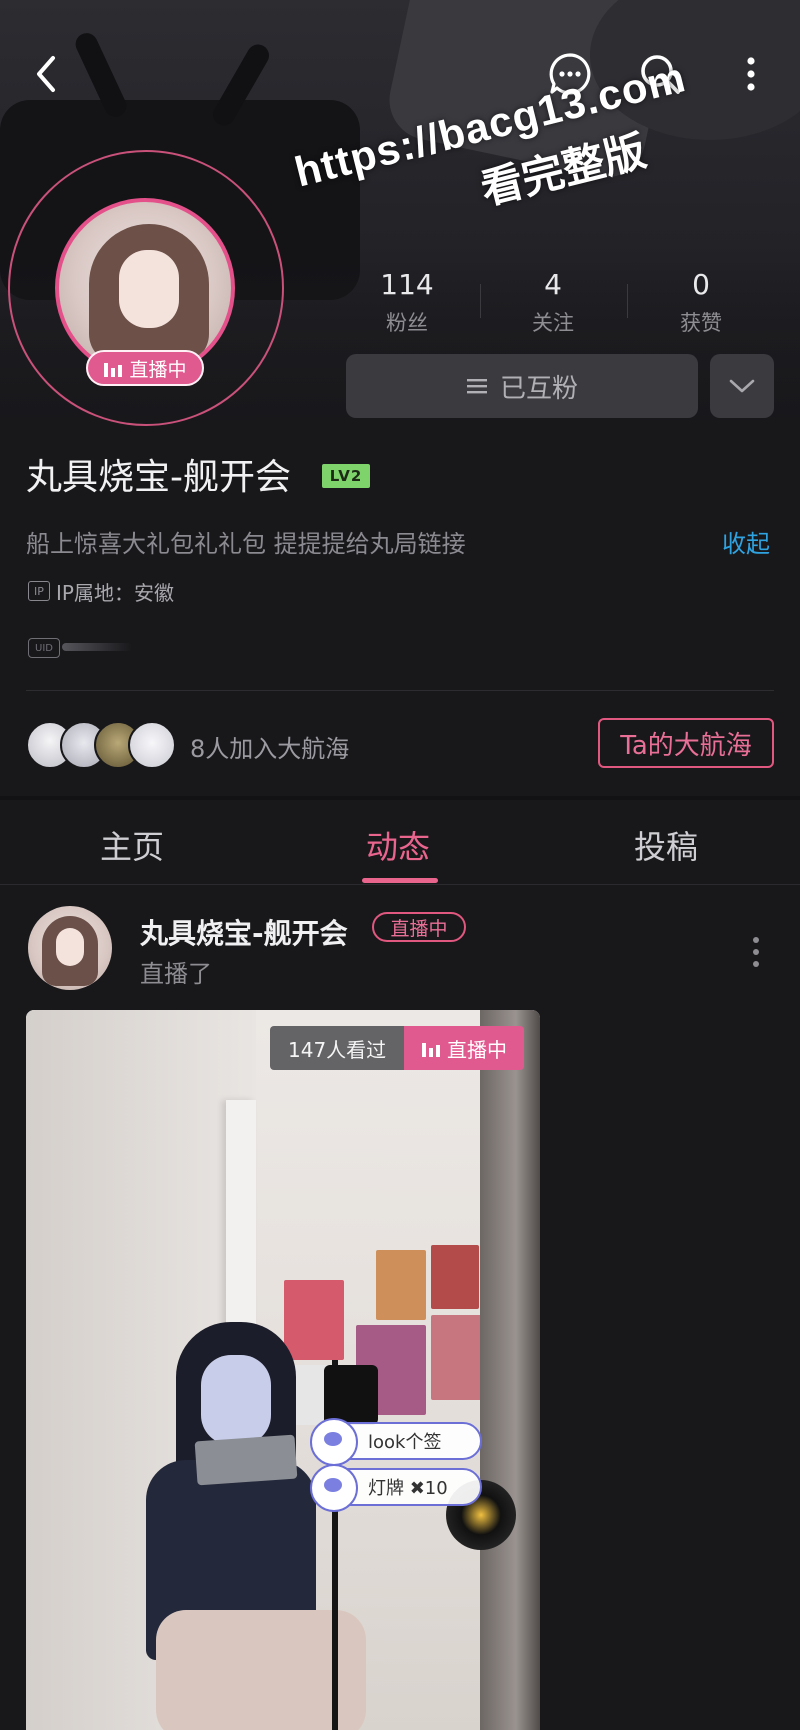 Image resolution: width=800 pixels, height=1730 pixels. I want to click on stat-likes: 0 获赞, so click(701, 302).